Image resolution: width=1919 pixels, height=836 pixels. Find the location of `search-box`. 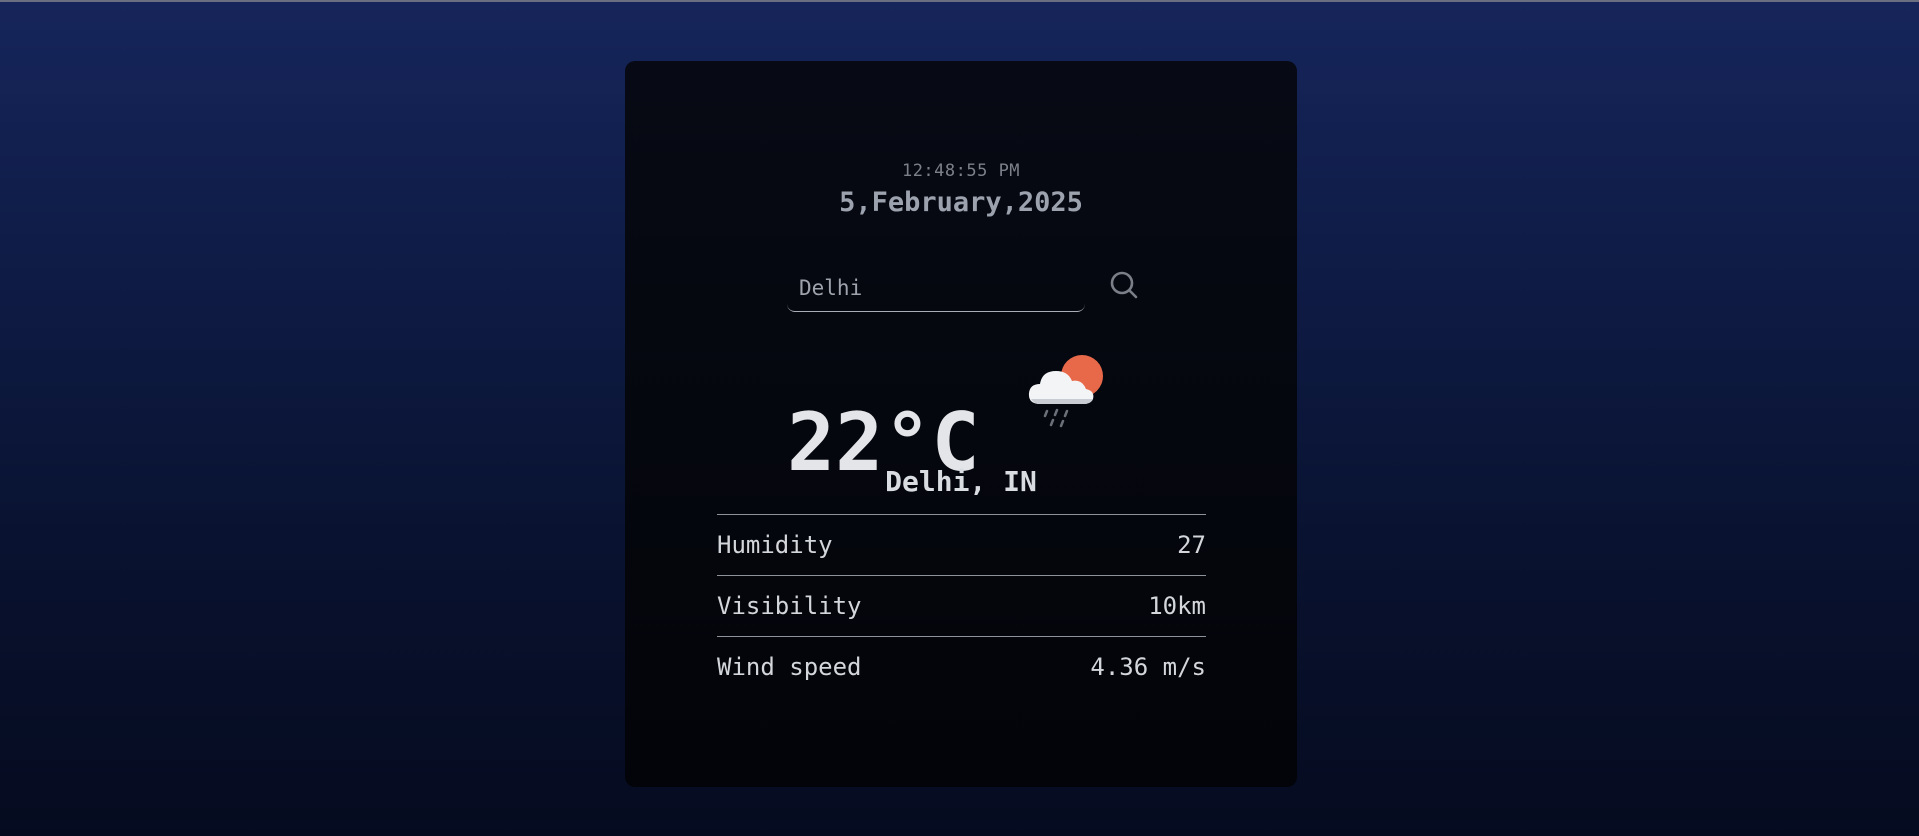

search-box is located at coordinates (936, 289).